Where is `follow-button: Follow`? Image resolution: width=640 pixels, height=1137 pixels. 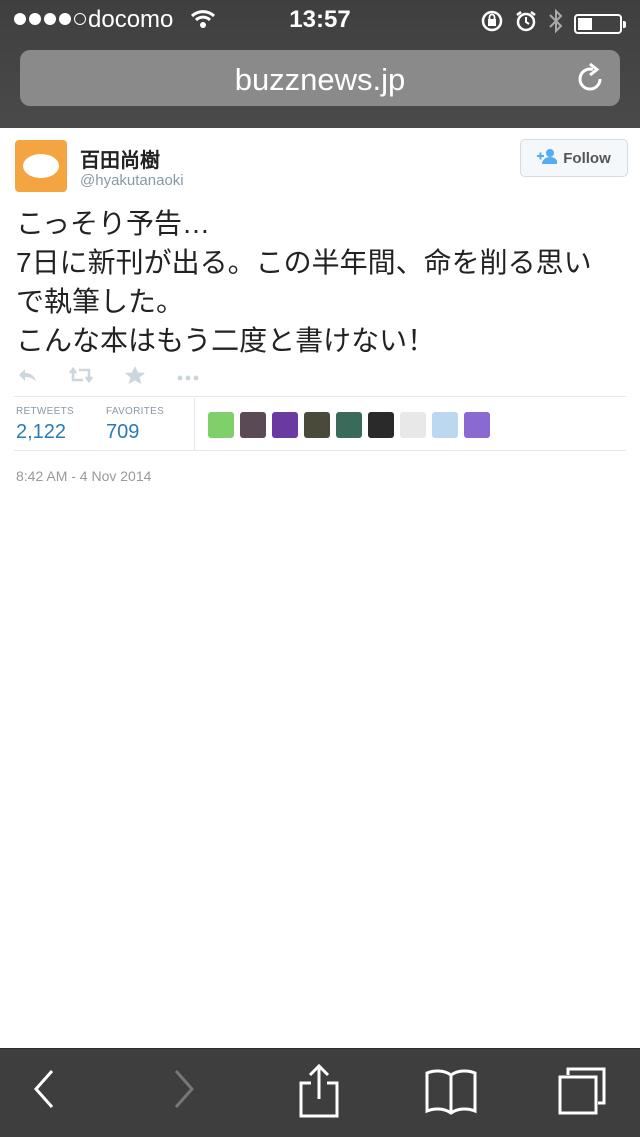 follow-button: Follow is located at coordinates (574, 158).